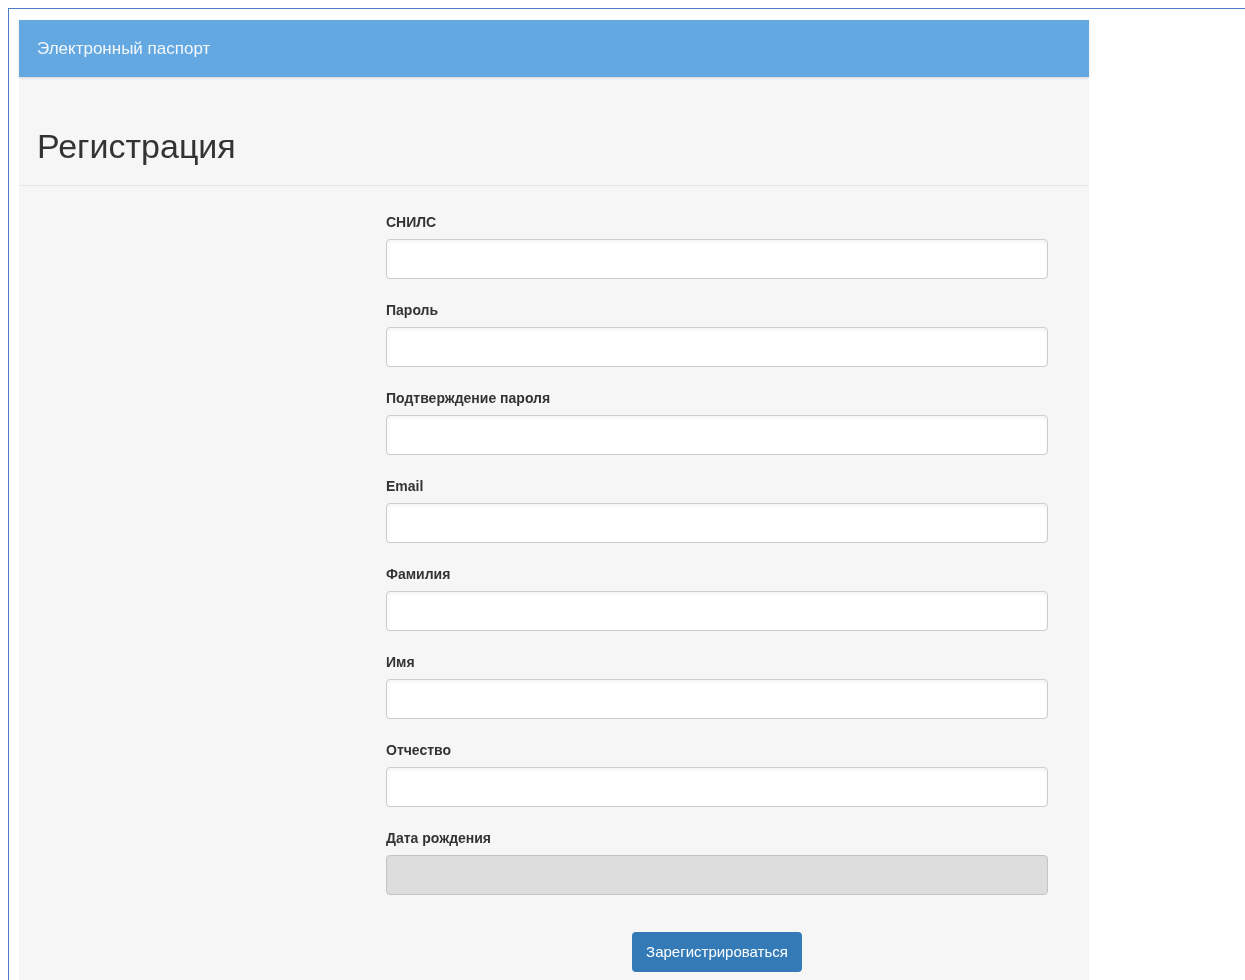 The width and height of the screenshot is (1245, 980). Describe the element at coordinates (136, 146) in the screenshot. I see `page-title: Регистрация` at that location.